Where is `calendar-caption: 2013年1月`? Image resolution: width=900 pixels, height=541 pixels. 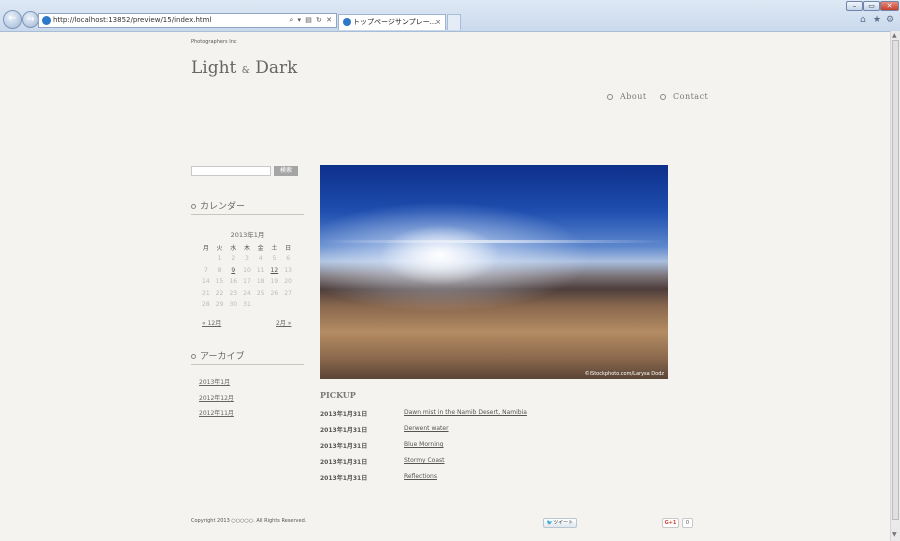
calendar-caption: 2013年1月 is located at coordinates (247, 235).